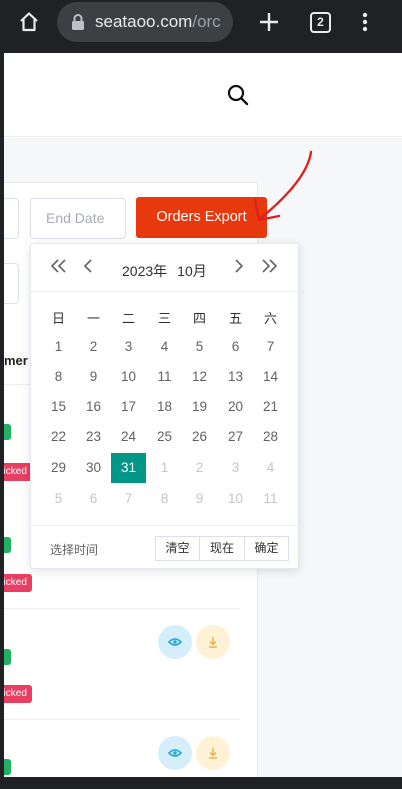 Image resolution: width=402 pixels, height=789 pixels. What do you see at coordinates (58, 407) in the screenshot?
I see `day-cell: 15` at bounding box center [58, 407].